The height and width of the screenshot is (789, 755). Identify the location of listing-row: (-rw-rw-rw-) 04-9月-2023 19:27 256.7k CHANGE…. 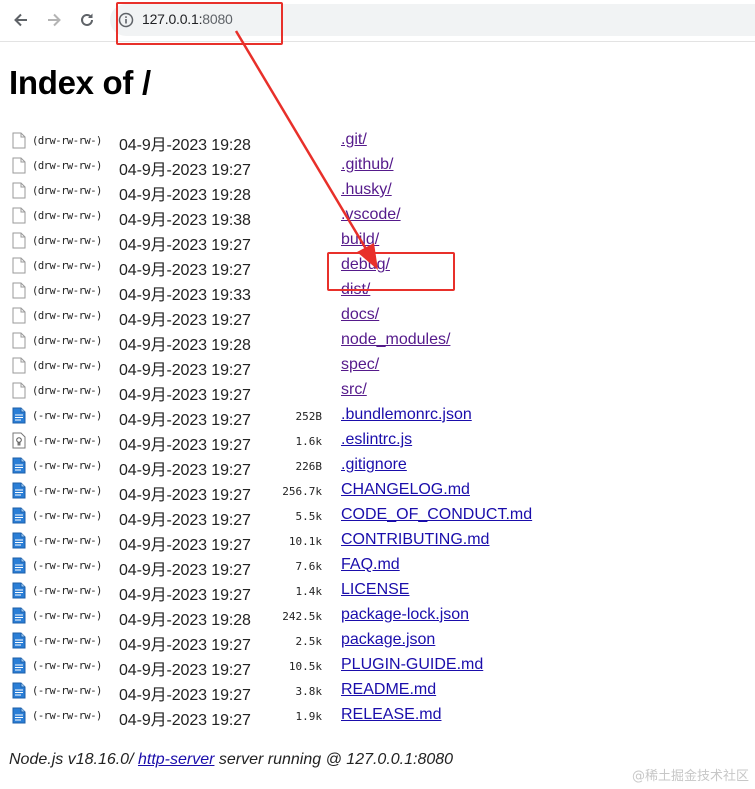
(377, 491).